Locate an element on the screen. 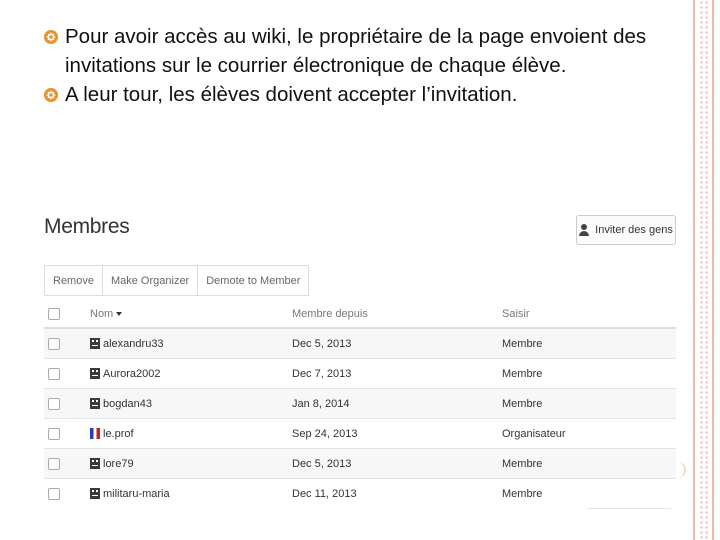 This screenshot has height=540, width=720. member-actions-group: Remove Make Organizer Demote to Member is located at coordinates (177, 280).